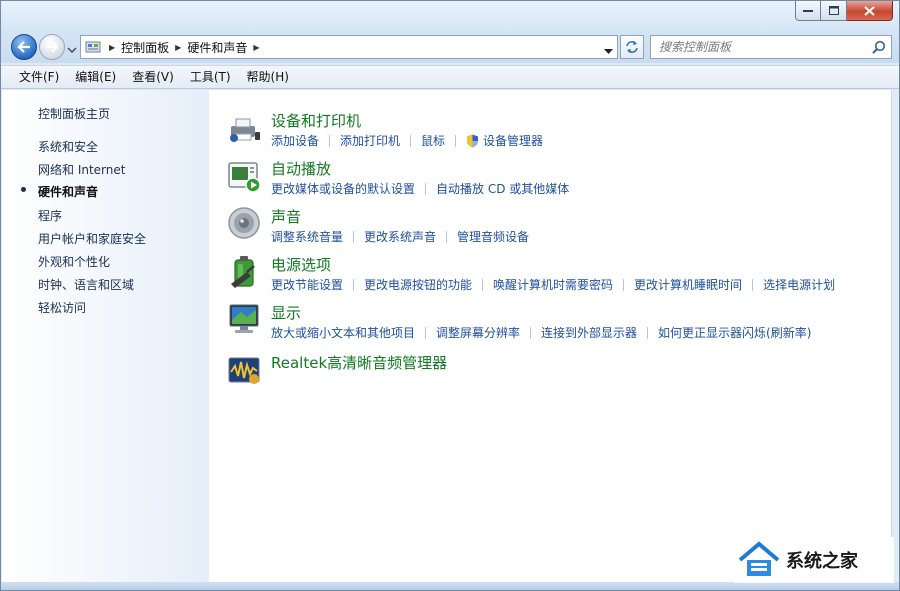  Describe the element at coordinates (307, 236) in the screenshot. I see `link-adjust-volume: 调整系统音量` at that location.